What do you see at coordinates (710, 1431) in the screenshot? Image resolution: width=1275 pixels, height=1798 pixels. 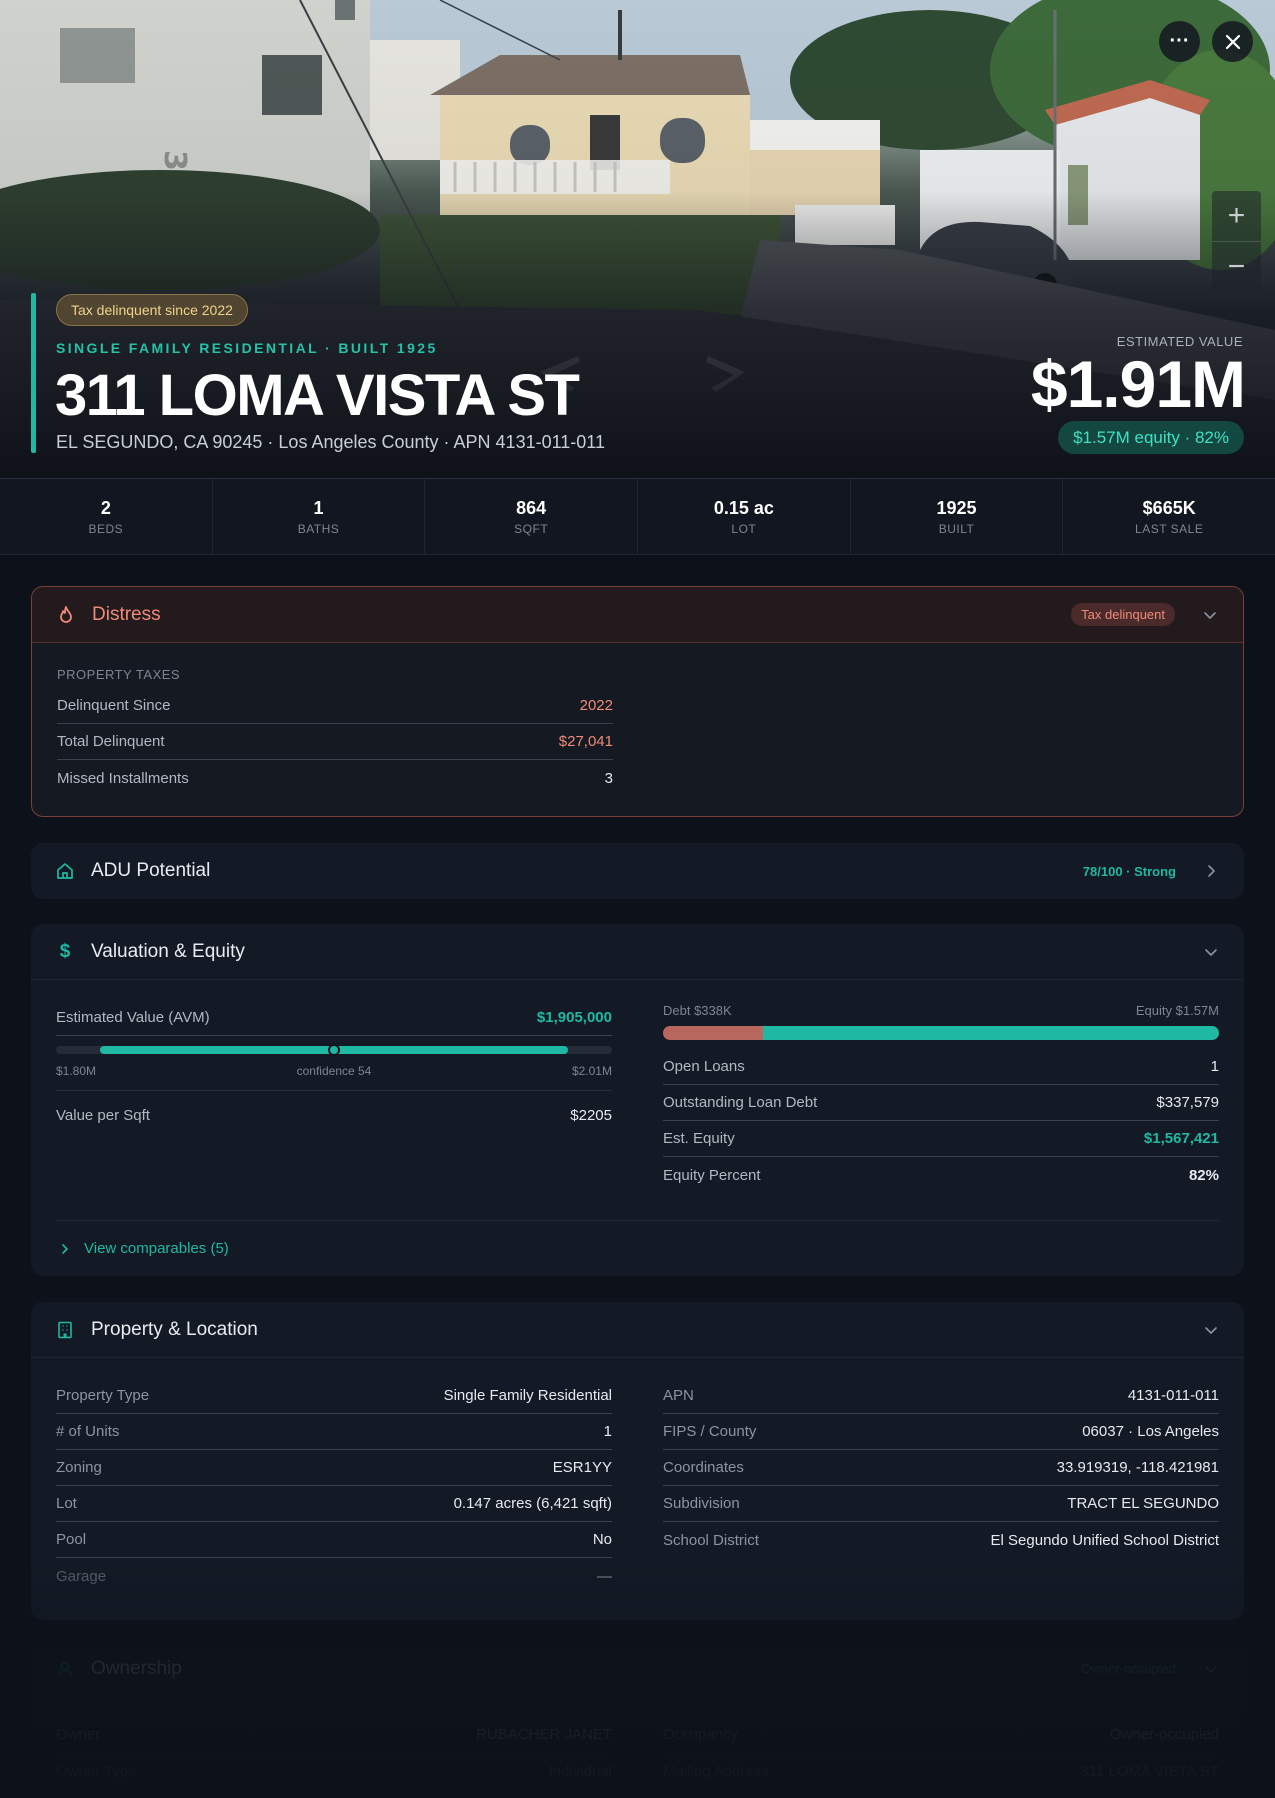 I see `row-key: FIPS / County` at bounding box center [710, 1431].